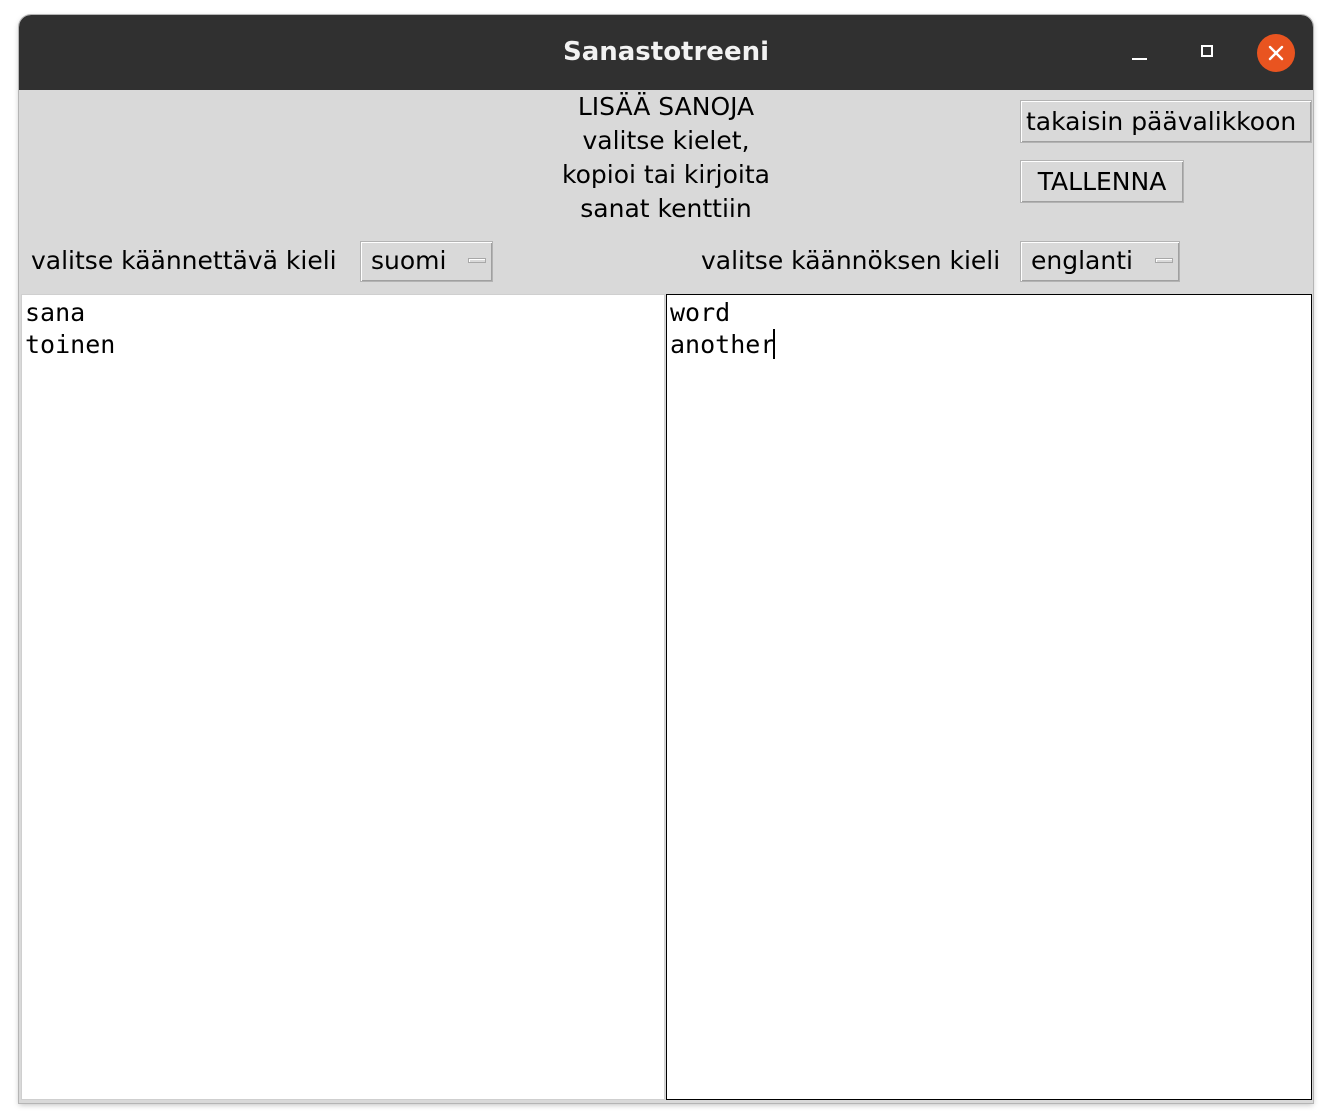 The image size is (1332, 1120). I want to click on text-line: word, so click(700, 312).